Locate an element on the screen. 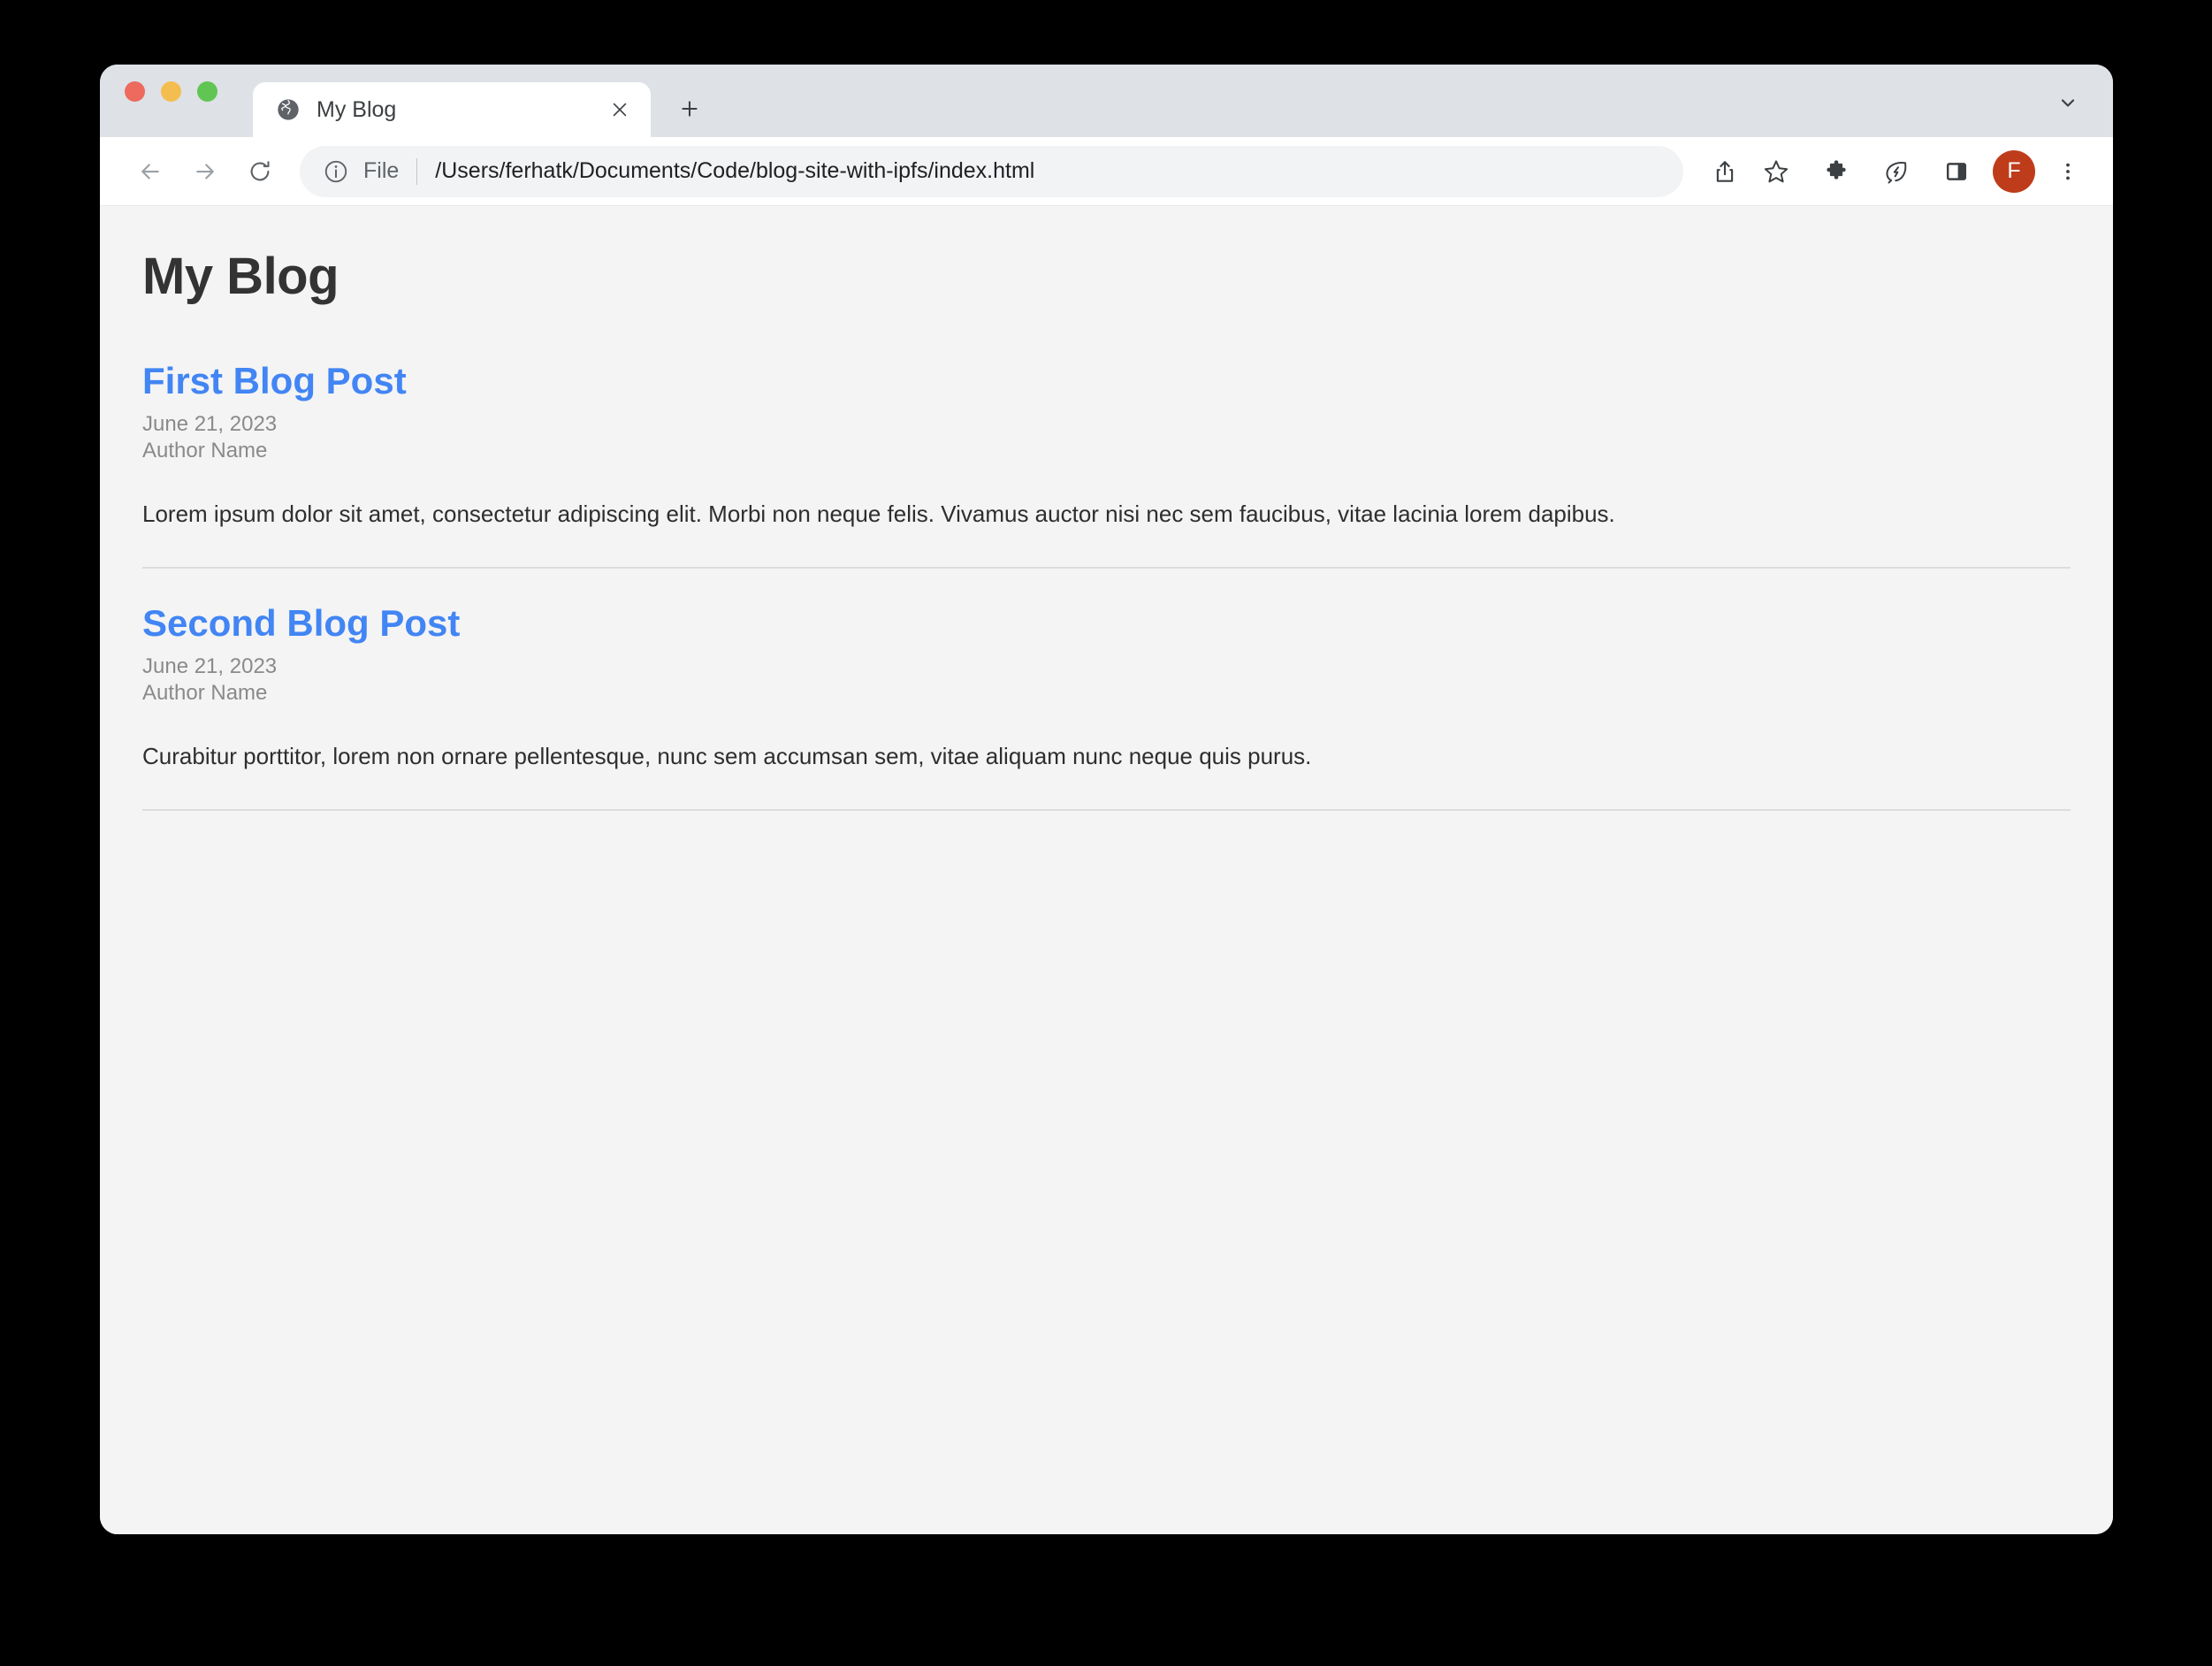 This screenshot has height=1666, width=2212. omnibox-divider is located at coordinates (417, 171).